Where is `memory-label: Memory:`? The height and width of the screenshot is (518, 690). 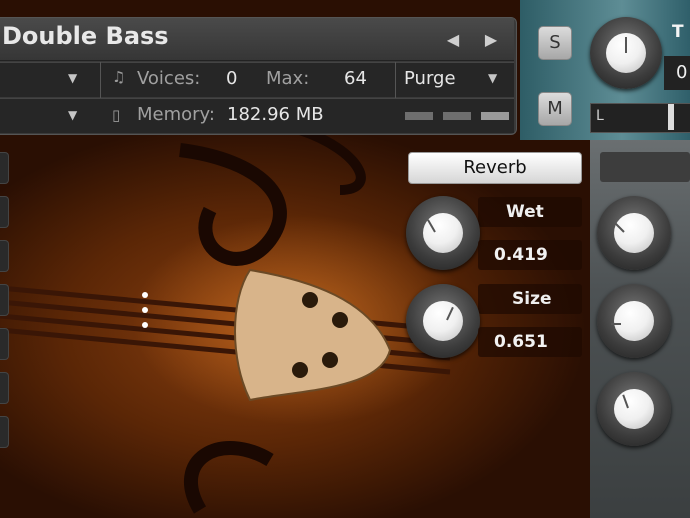
memory-label: Memory: is located at coordinates (176, 114).